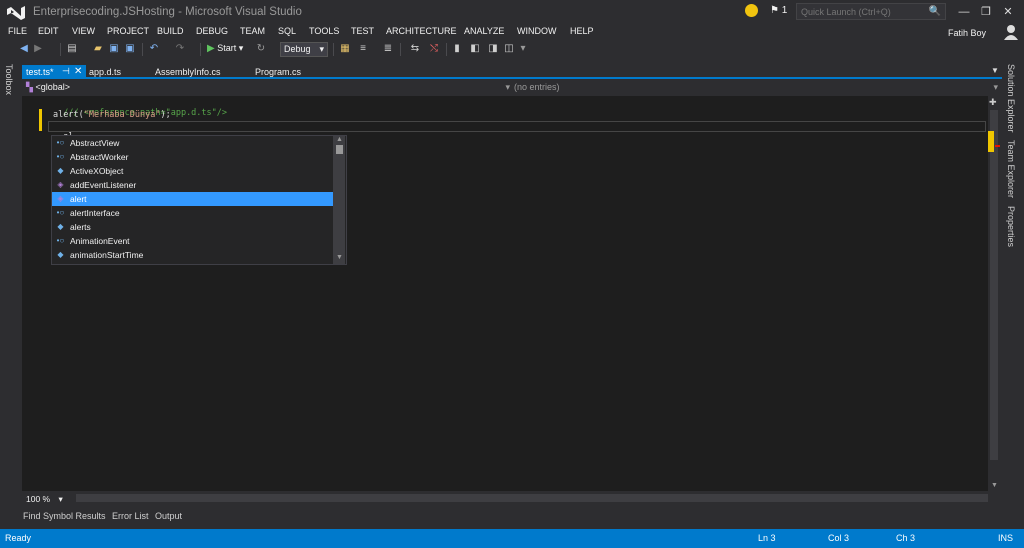 The image size is (1024, 548). I want to click on next-bookmark-icon: ◨, so click(493, 49).